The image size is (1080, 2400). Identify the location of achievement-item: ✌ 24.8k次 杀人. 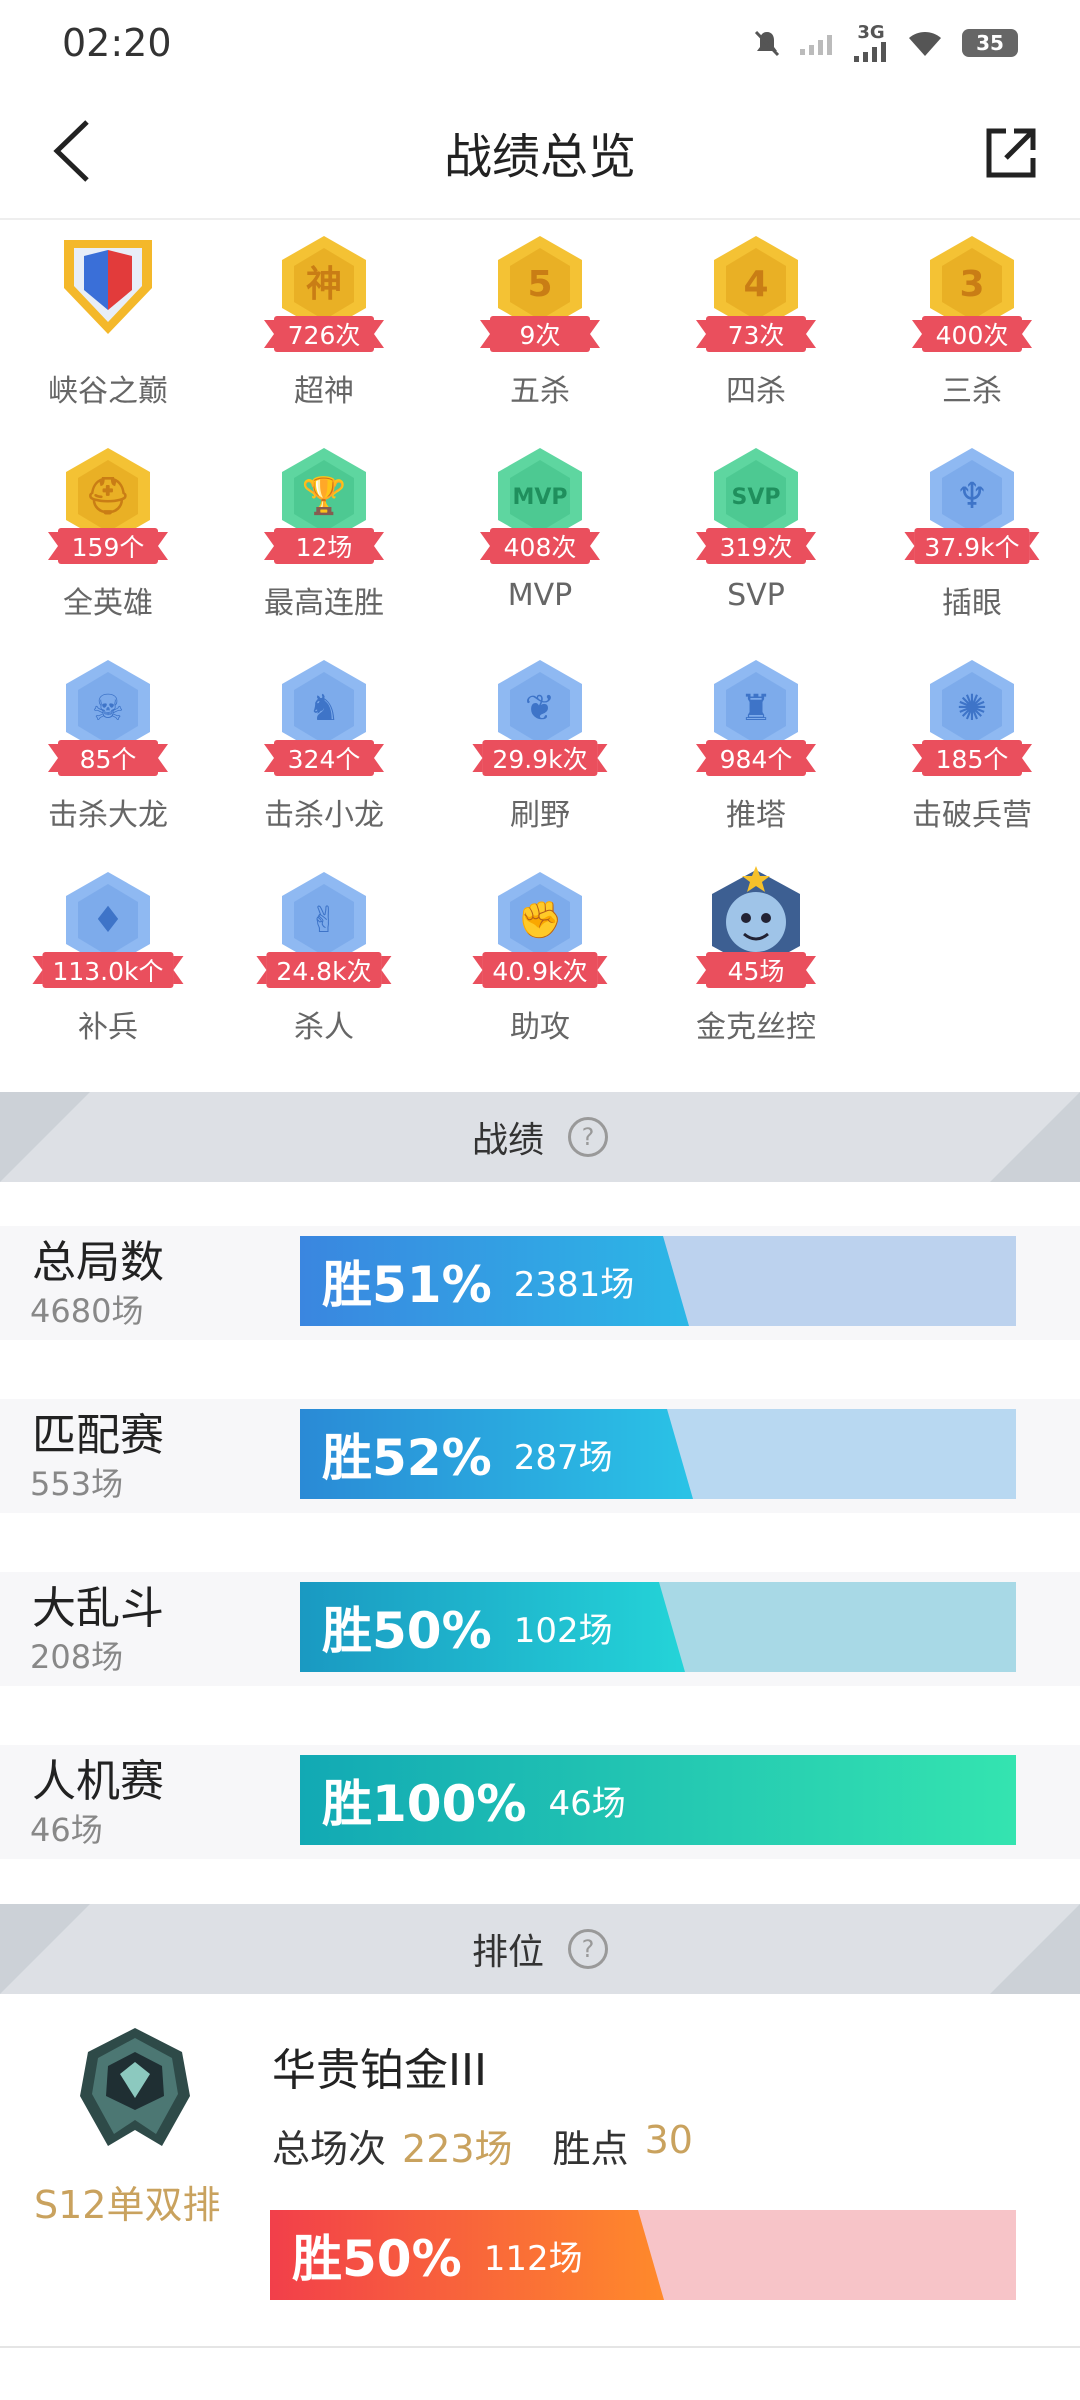
(324, 964).